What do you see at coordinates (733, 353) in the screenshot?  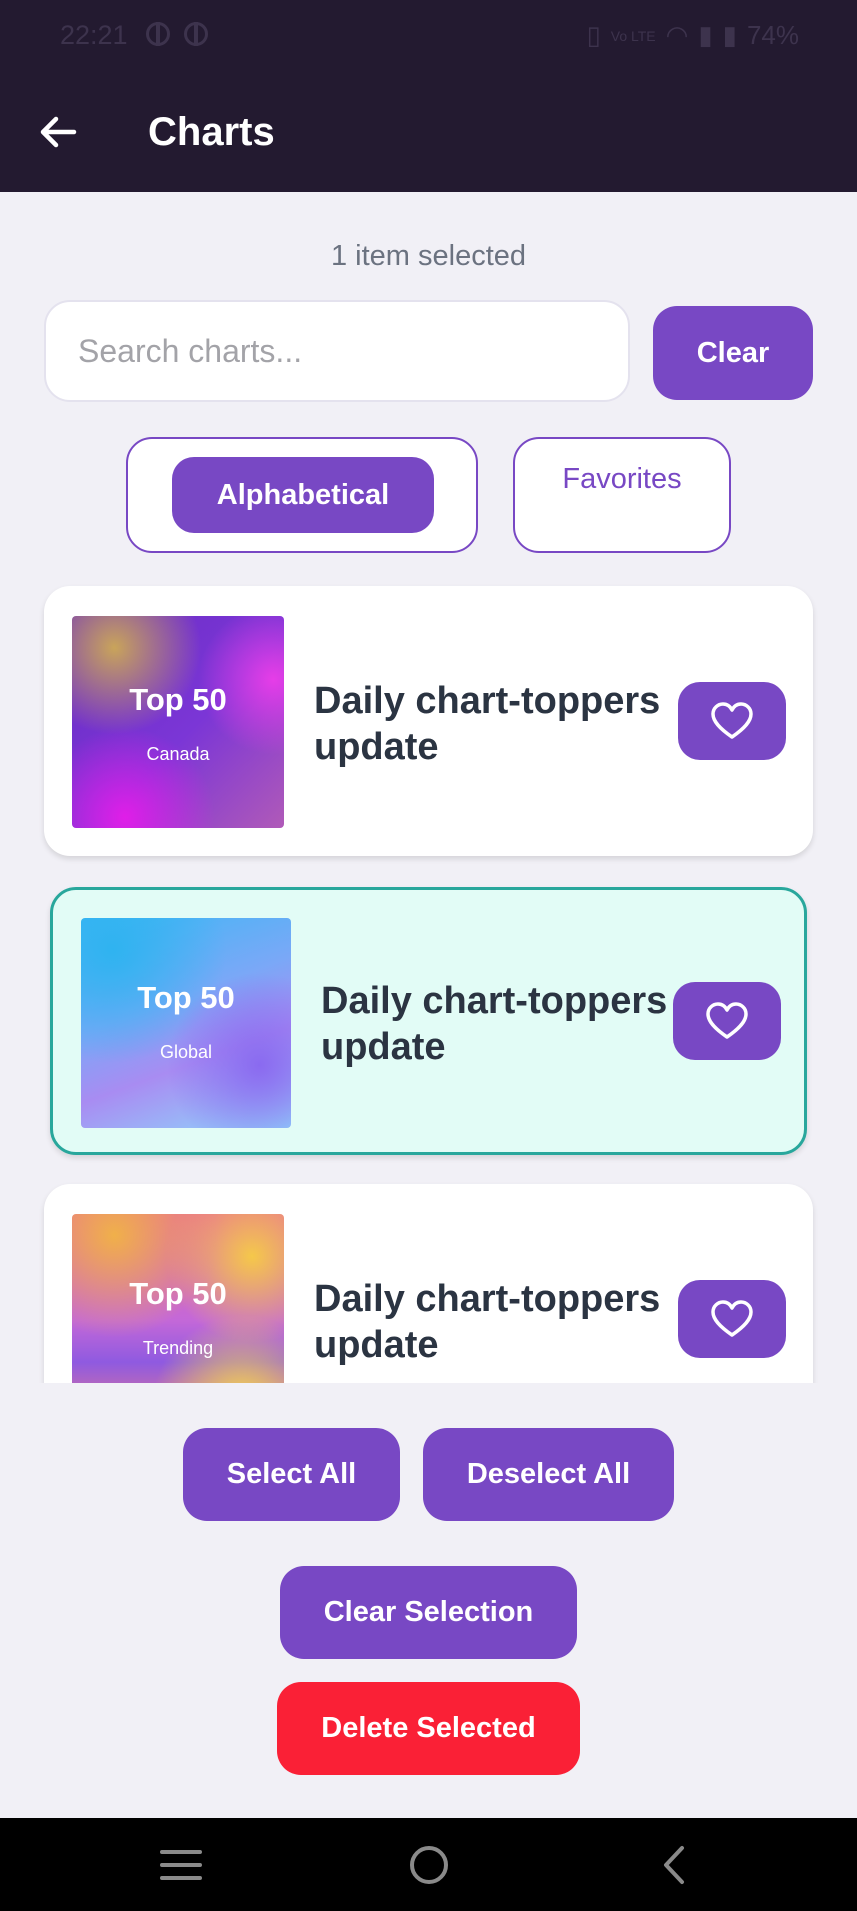 I see `clear-search-button: Clear` at bounding box center [733, 353].